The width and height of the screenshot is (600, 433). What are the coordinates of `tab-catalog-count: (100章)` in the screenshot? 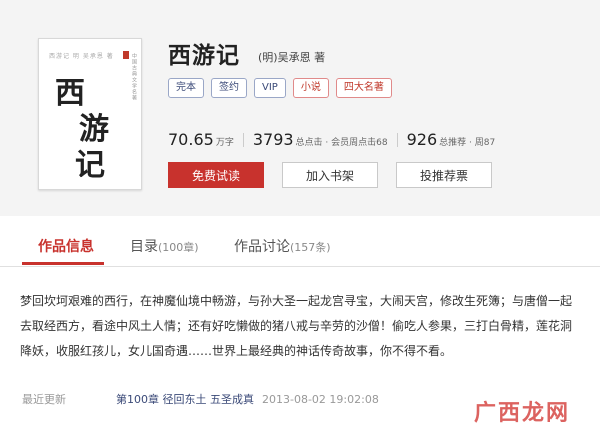 It's located at (178, 247).